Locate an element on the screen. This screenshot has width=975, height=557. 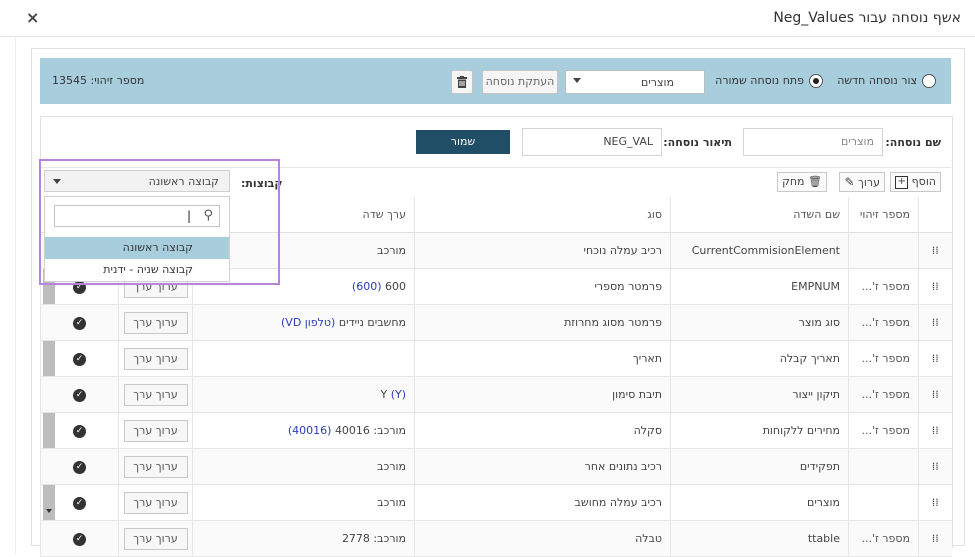
formula-desc-label: תיאור נוסחה: is located at coordinates (697, 142).